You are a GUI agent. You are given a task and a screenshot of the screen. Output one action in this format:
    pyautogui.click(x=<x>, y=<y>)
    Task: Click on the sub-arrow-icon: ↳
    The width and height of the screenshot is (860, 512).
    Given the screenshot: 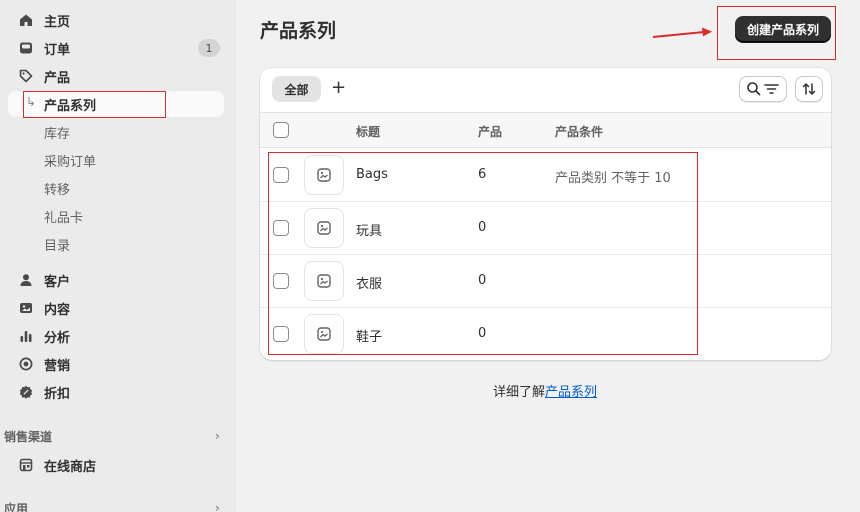 What is the action you would take?
    pyautogui.click(x=31, y=102)
    